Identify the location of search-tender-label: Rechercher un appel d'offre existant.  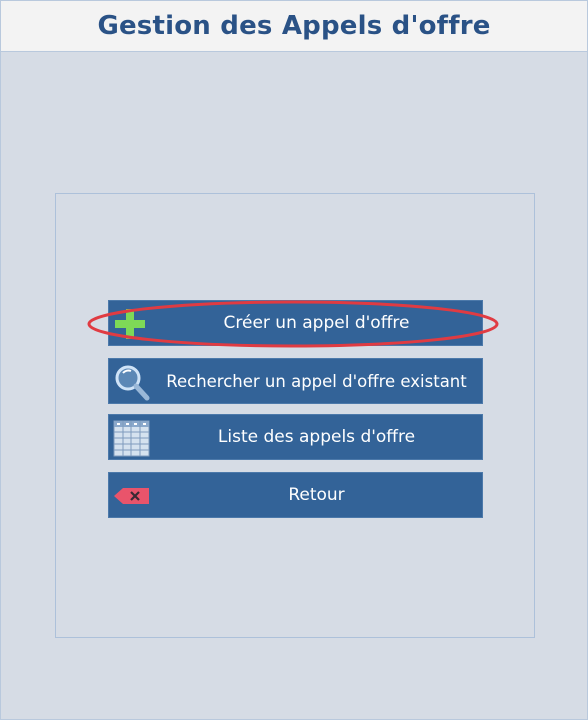
(316, 381).